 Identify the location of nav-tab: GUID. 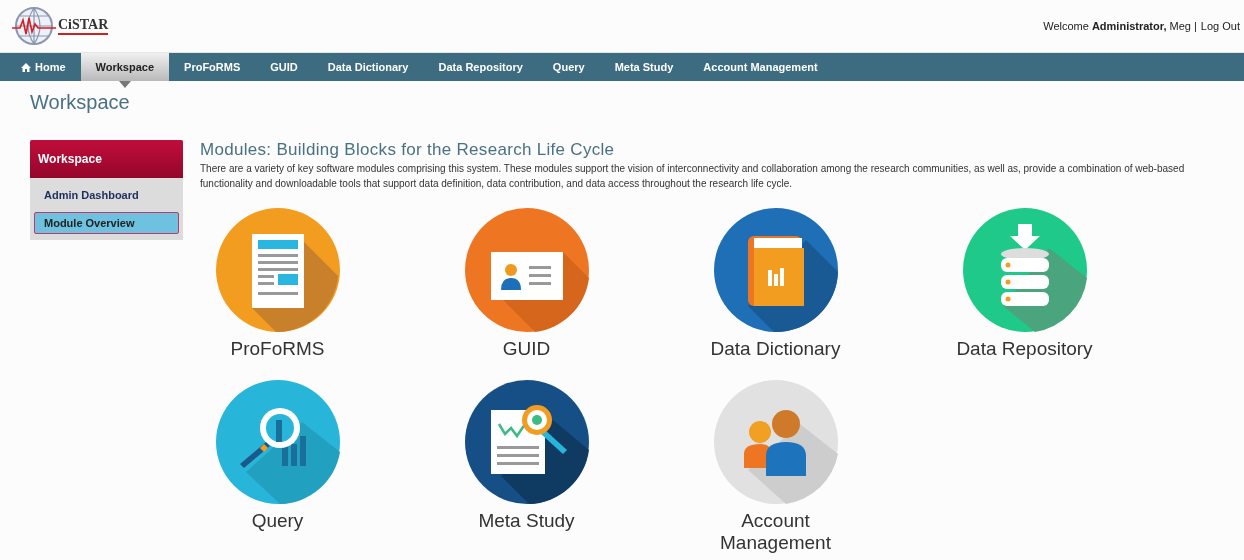
(284, 67).